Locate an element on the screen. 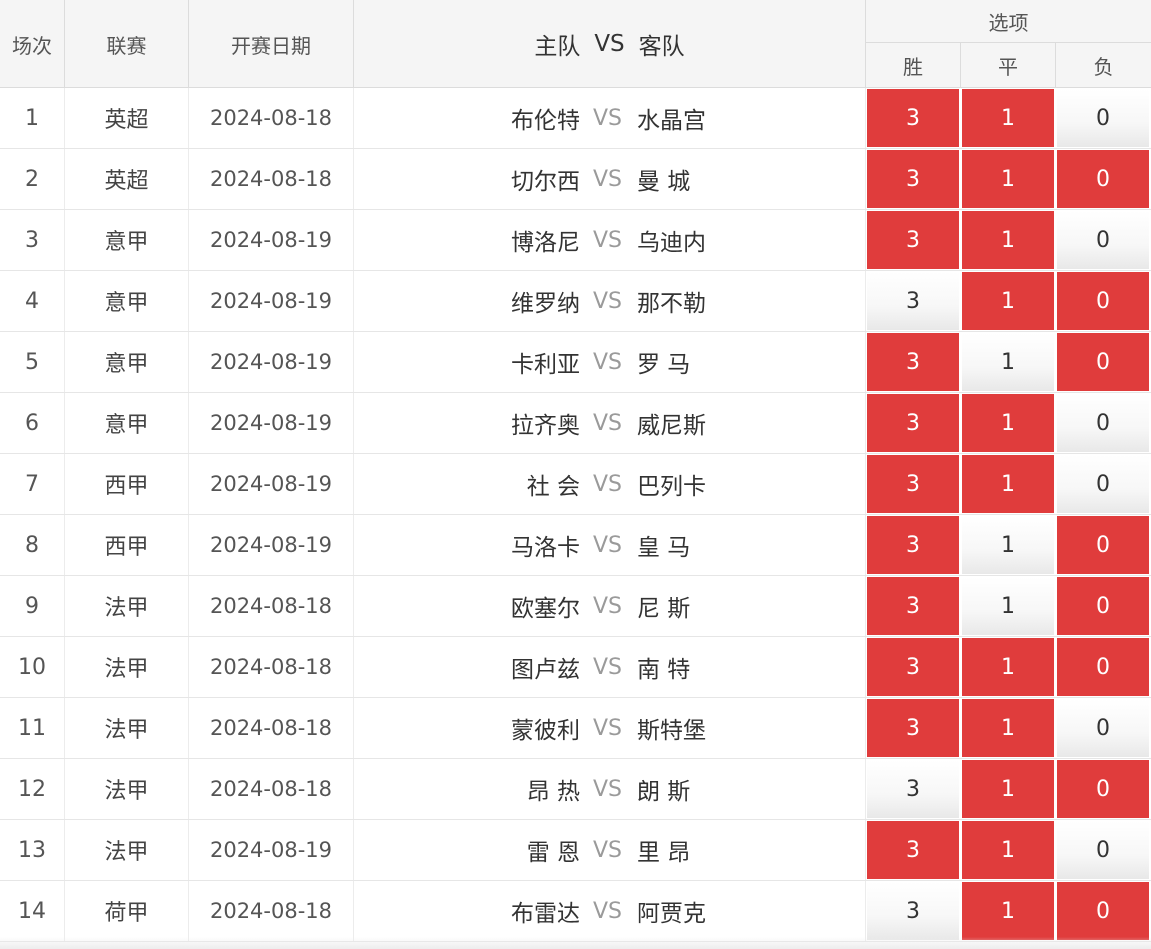 This screenshot has width=1151, height=949. cell-no: 4 is located at coordinates (32, 301).